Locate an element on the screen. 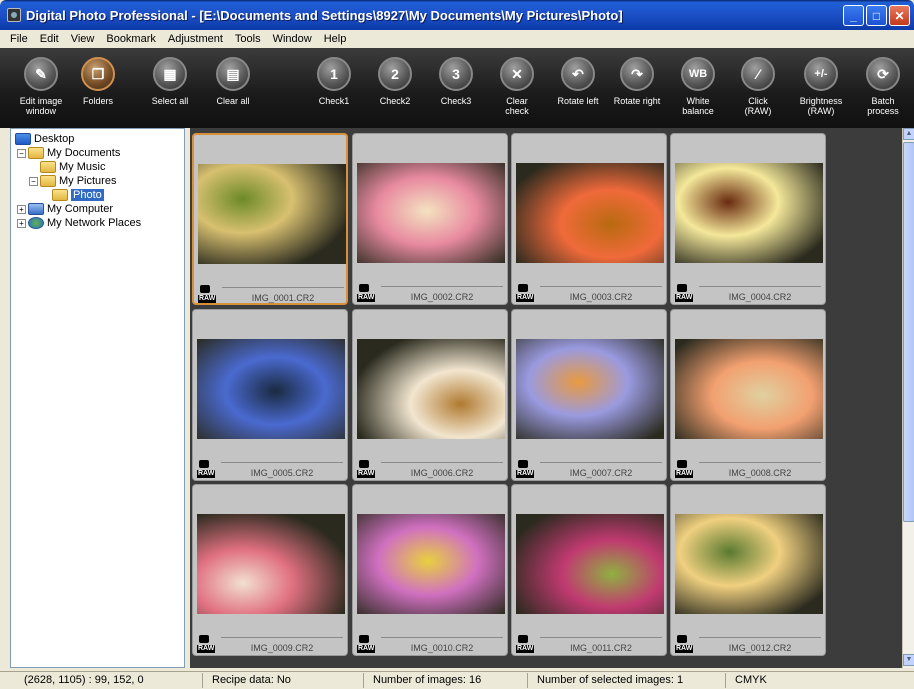 This screenshot has height=689, width=914. rotate-left-icon: ↶ is located at coordinates (578, 74).